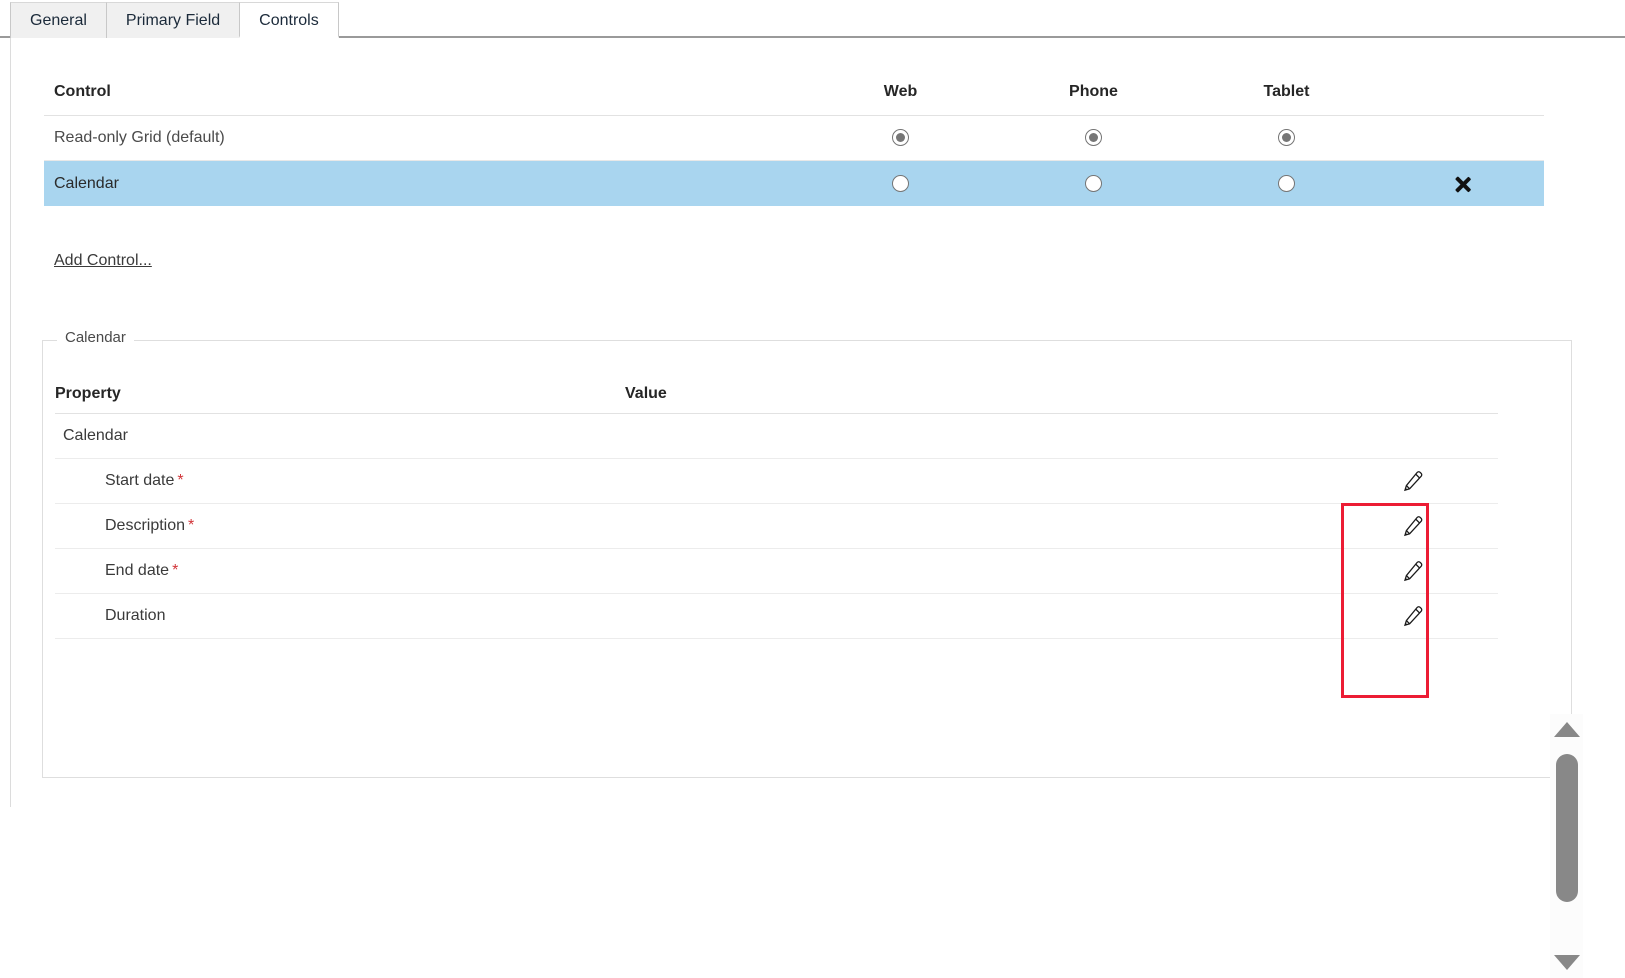 This screenshot has height=978, width=1625. What do you see at coordinates (340, 571) in the screenshot?
I see `property-row-end-date: End date *` at bounding box center [340, 571].